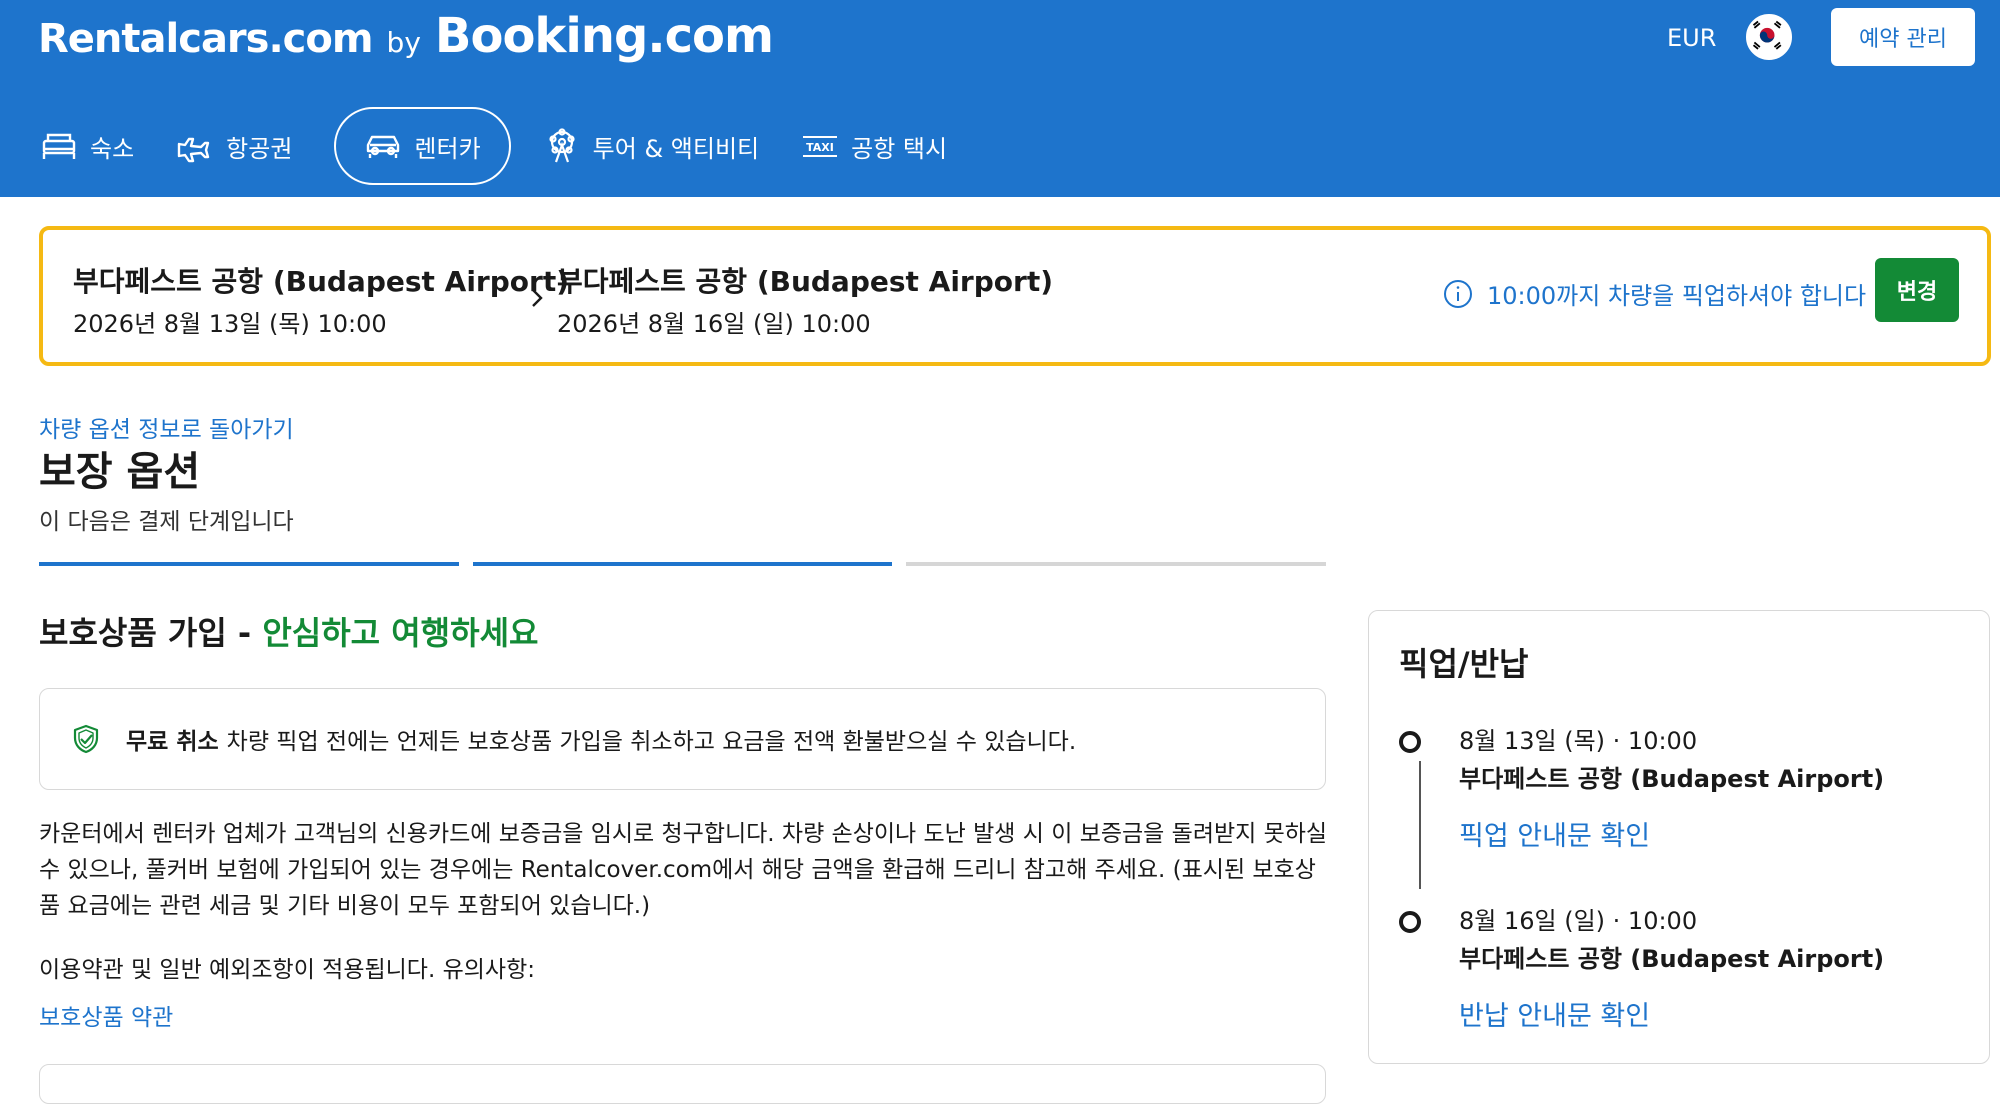  What do you see at coordinates (106, 1018) in the screenshot?
I see `protection-terms-link: 보호상품 약관` at bounding box center [106, 1018].